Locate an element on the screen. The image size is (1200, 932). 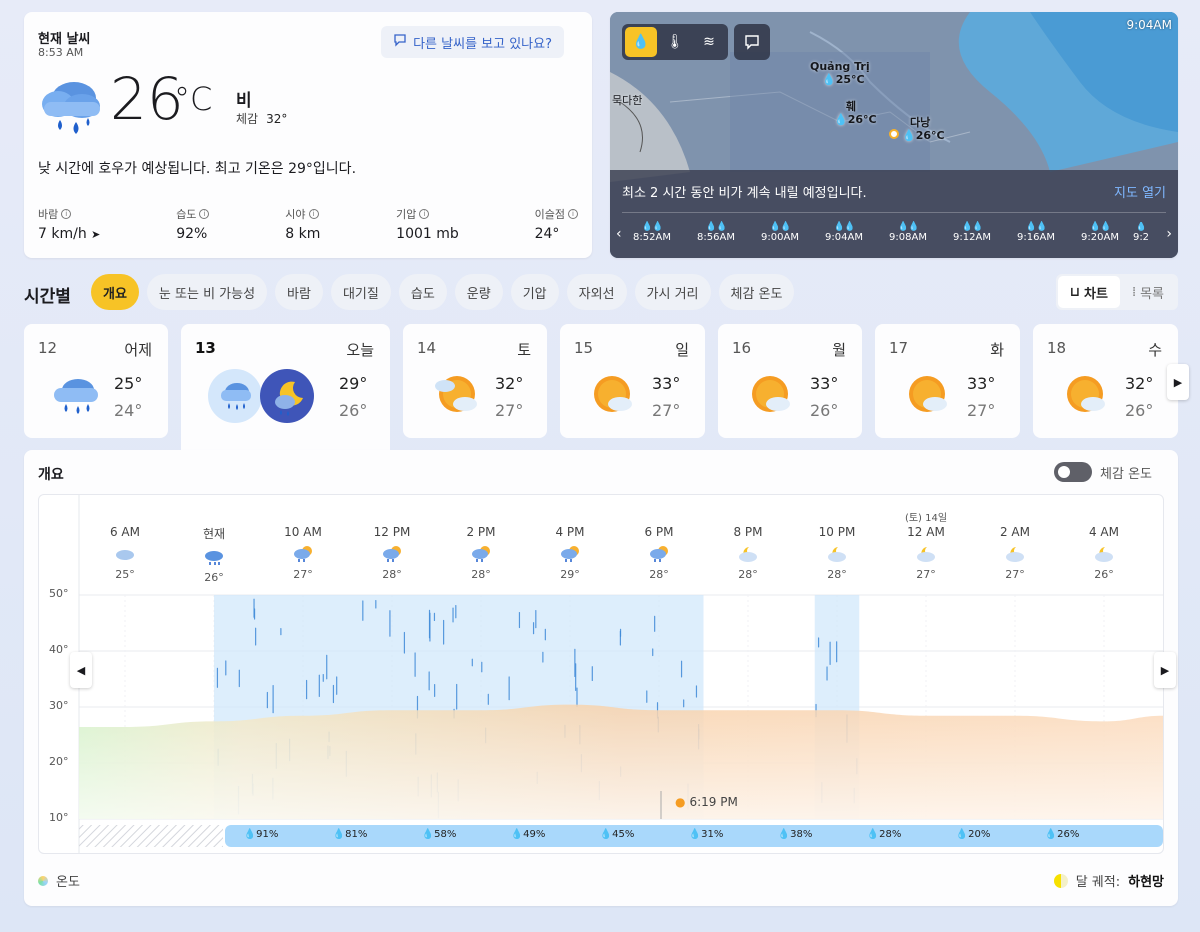
thermometer-icon: 🌡 is located at coordinates (675, 42).